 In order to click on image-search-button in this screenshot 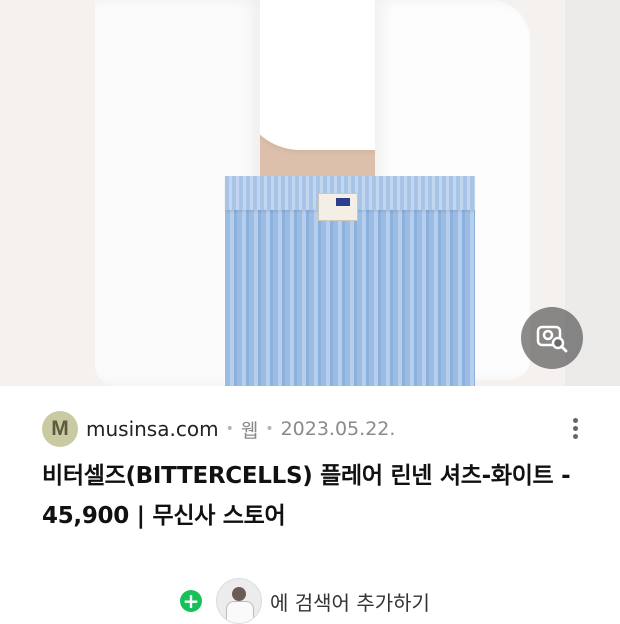, I will do `click(552, 338)`.